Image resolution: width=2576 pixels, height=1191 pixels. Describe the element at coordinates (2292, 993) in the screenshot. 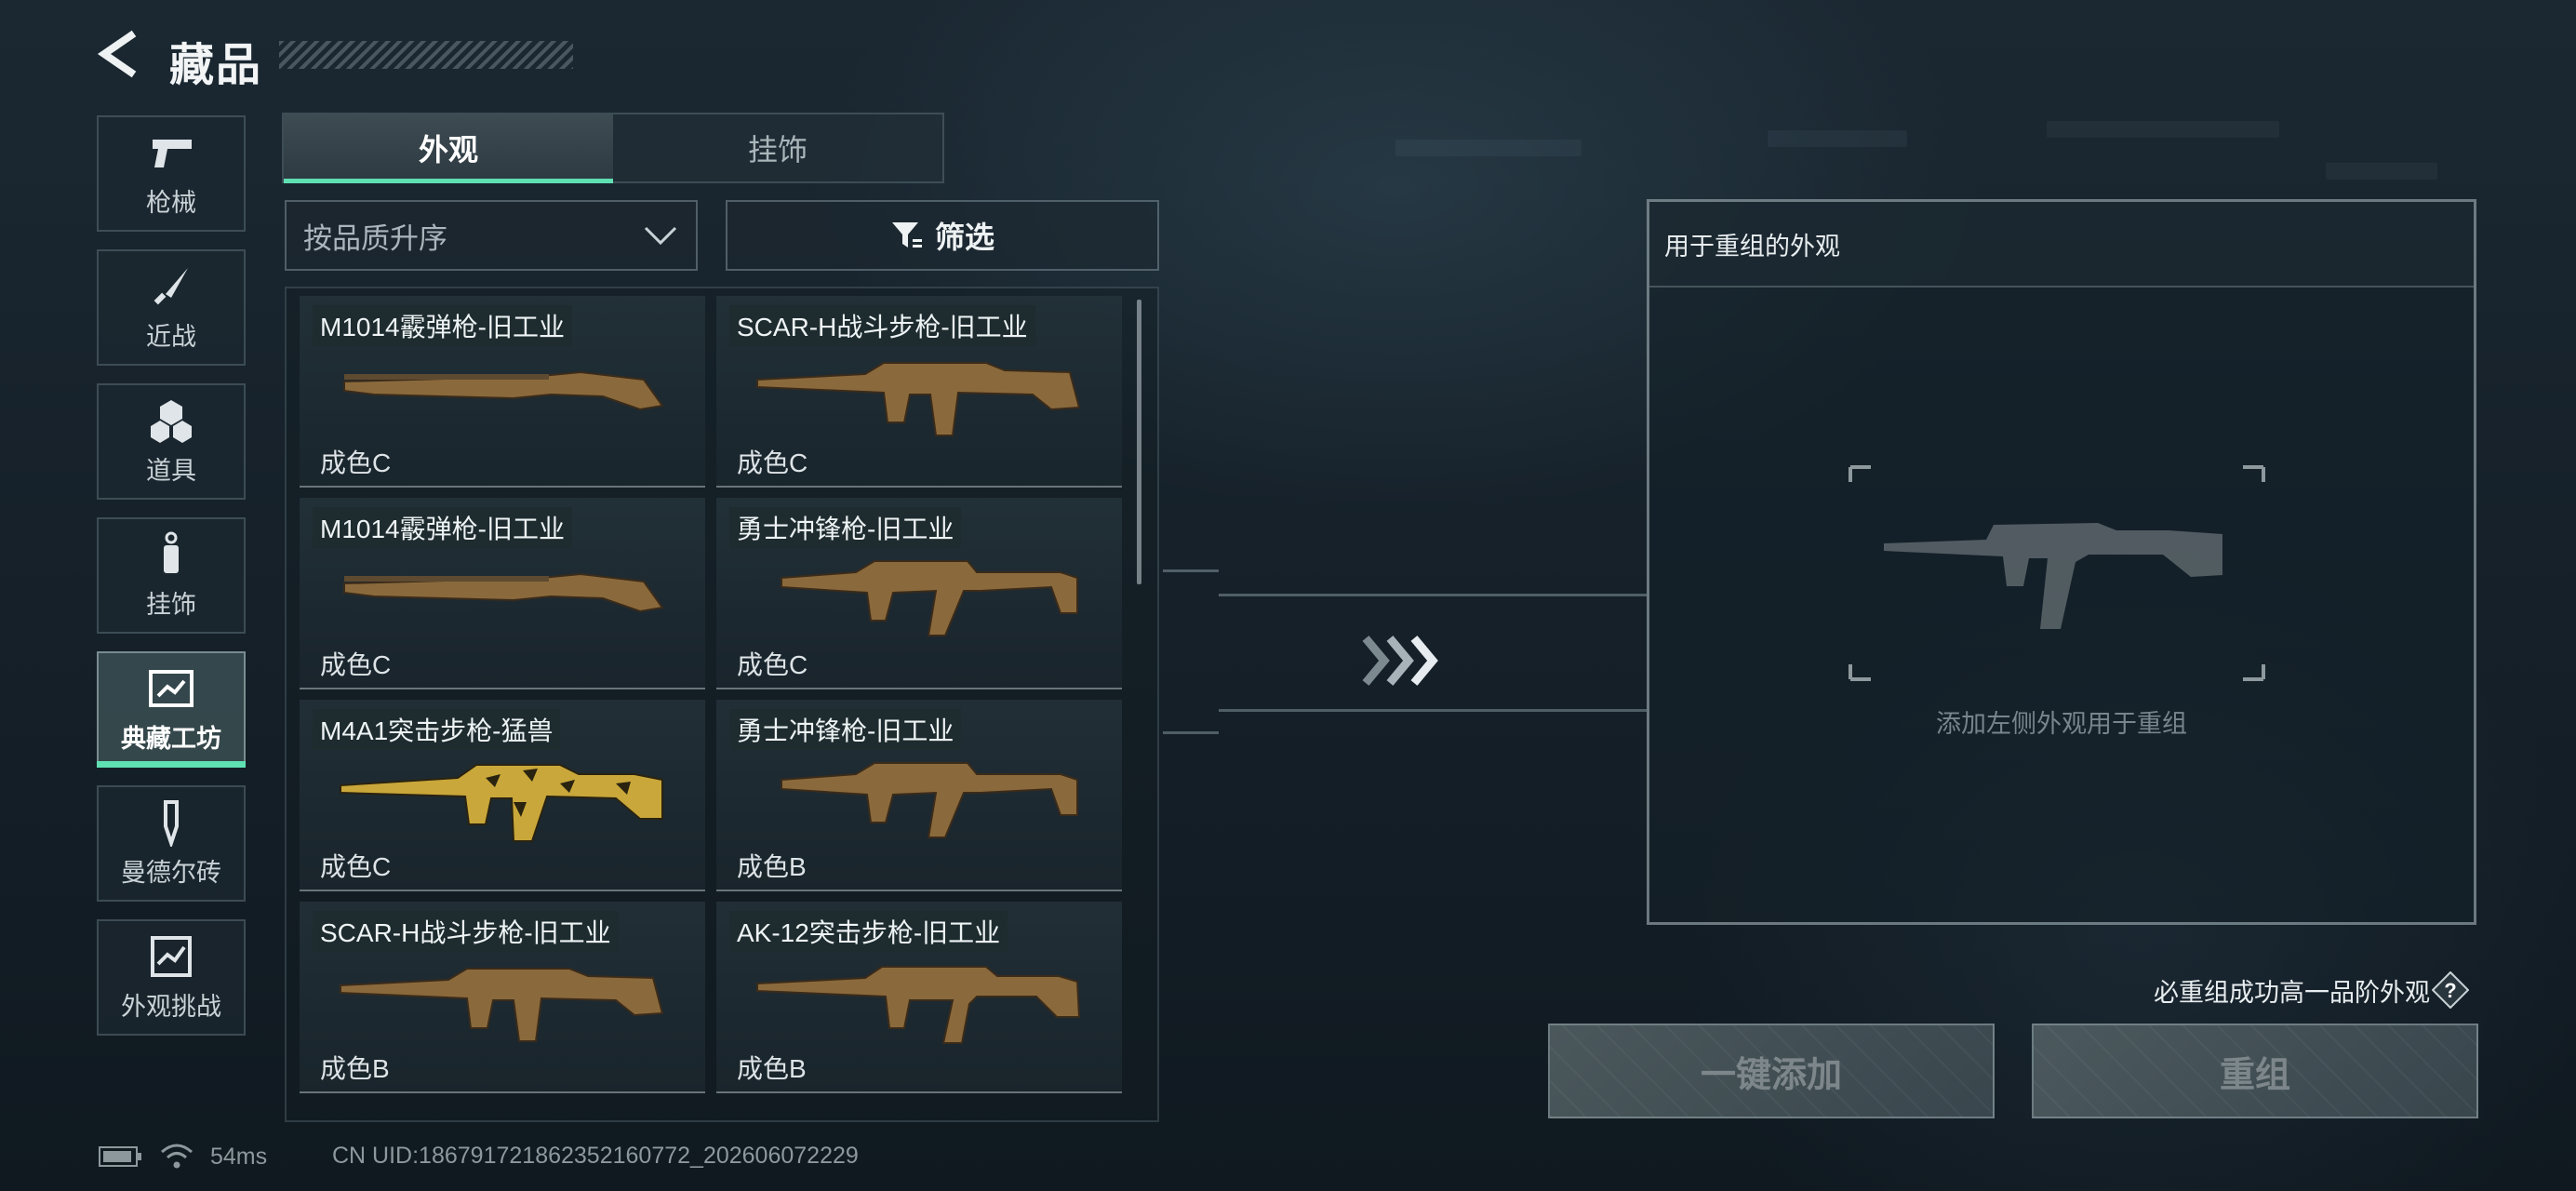

I see `recombine-hint: 必重组成功高一品阶外观` at that location.